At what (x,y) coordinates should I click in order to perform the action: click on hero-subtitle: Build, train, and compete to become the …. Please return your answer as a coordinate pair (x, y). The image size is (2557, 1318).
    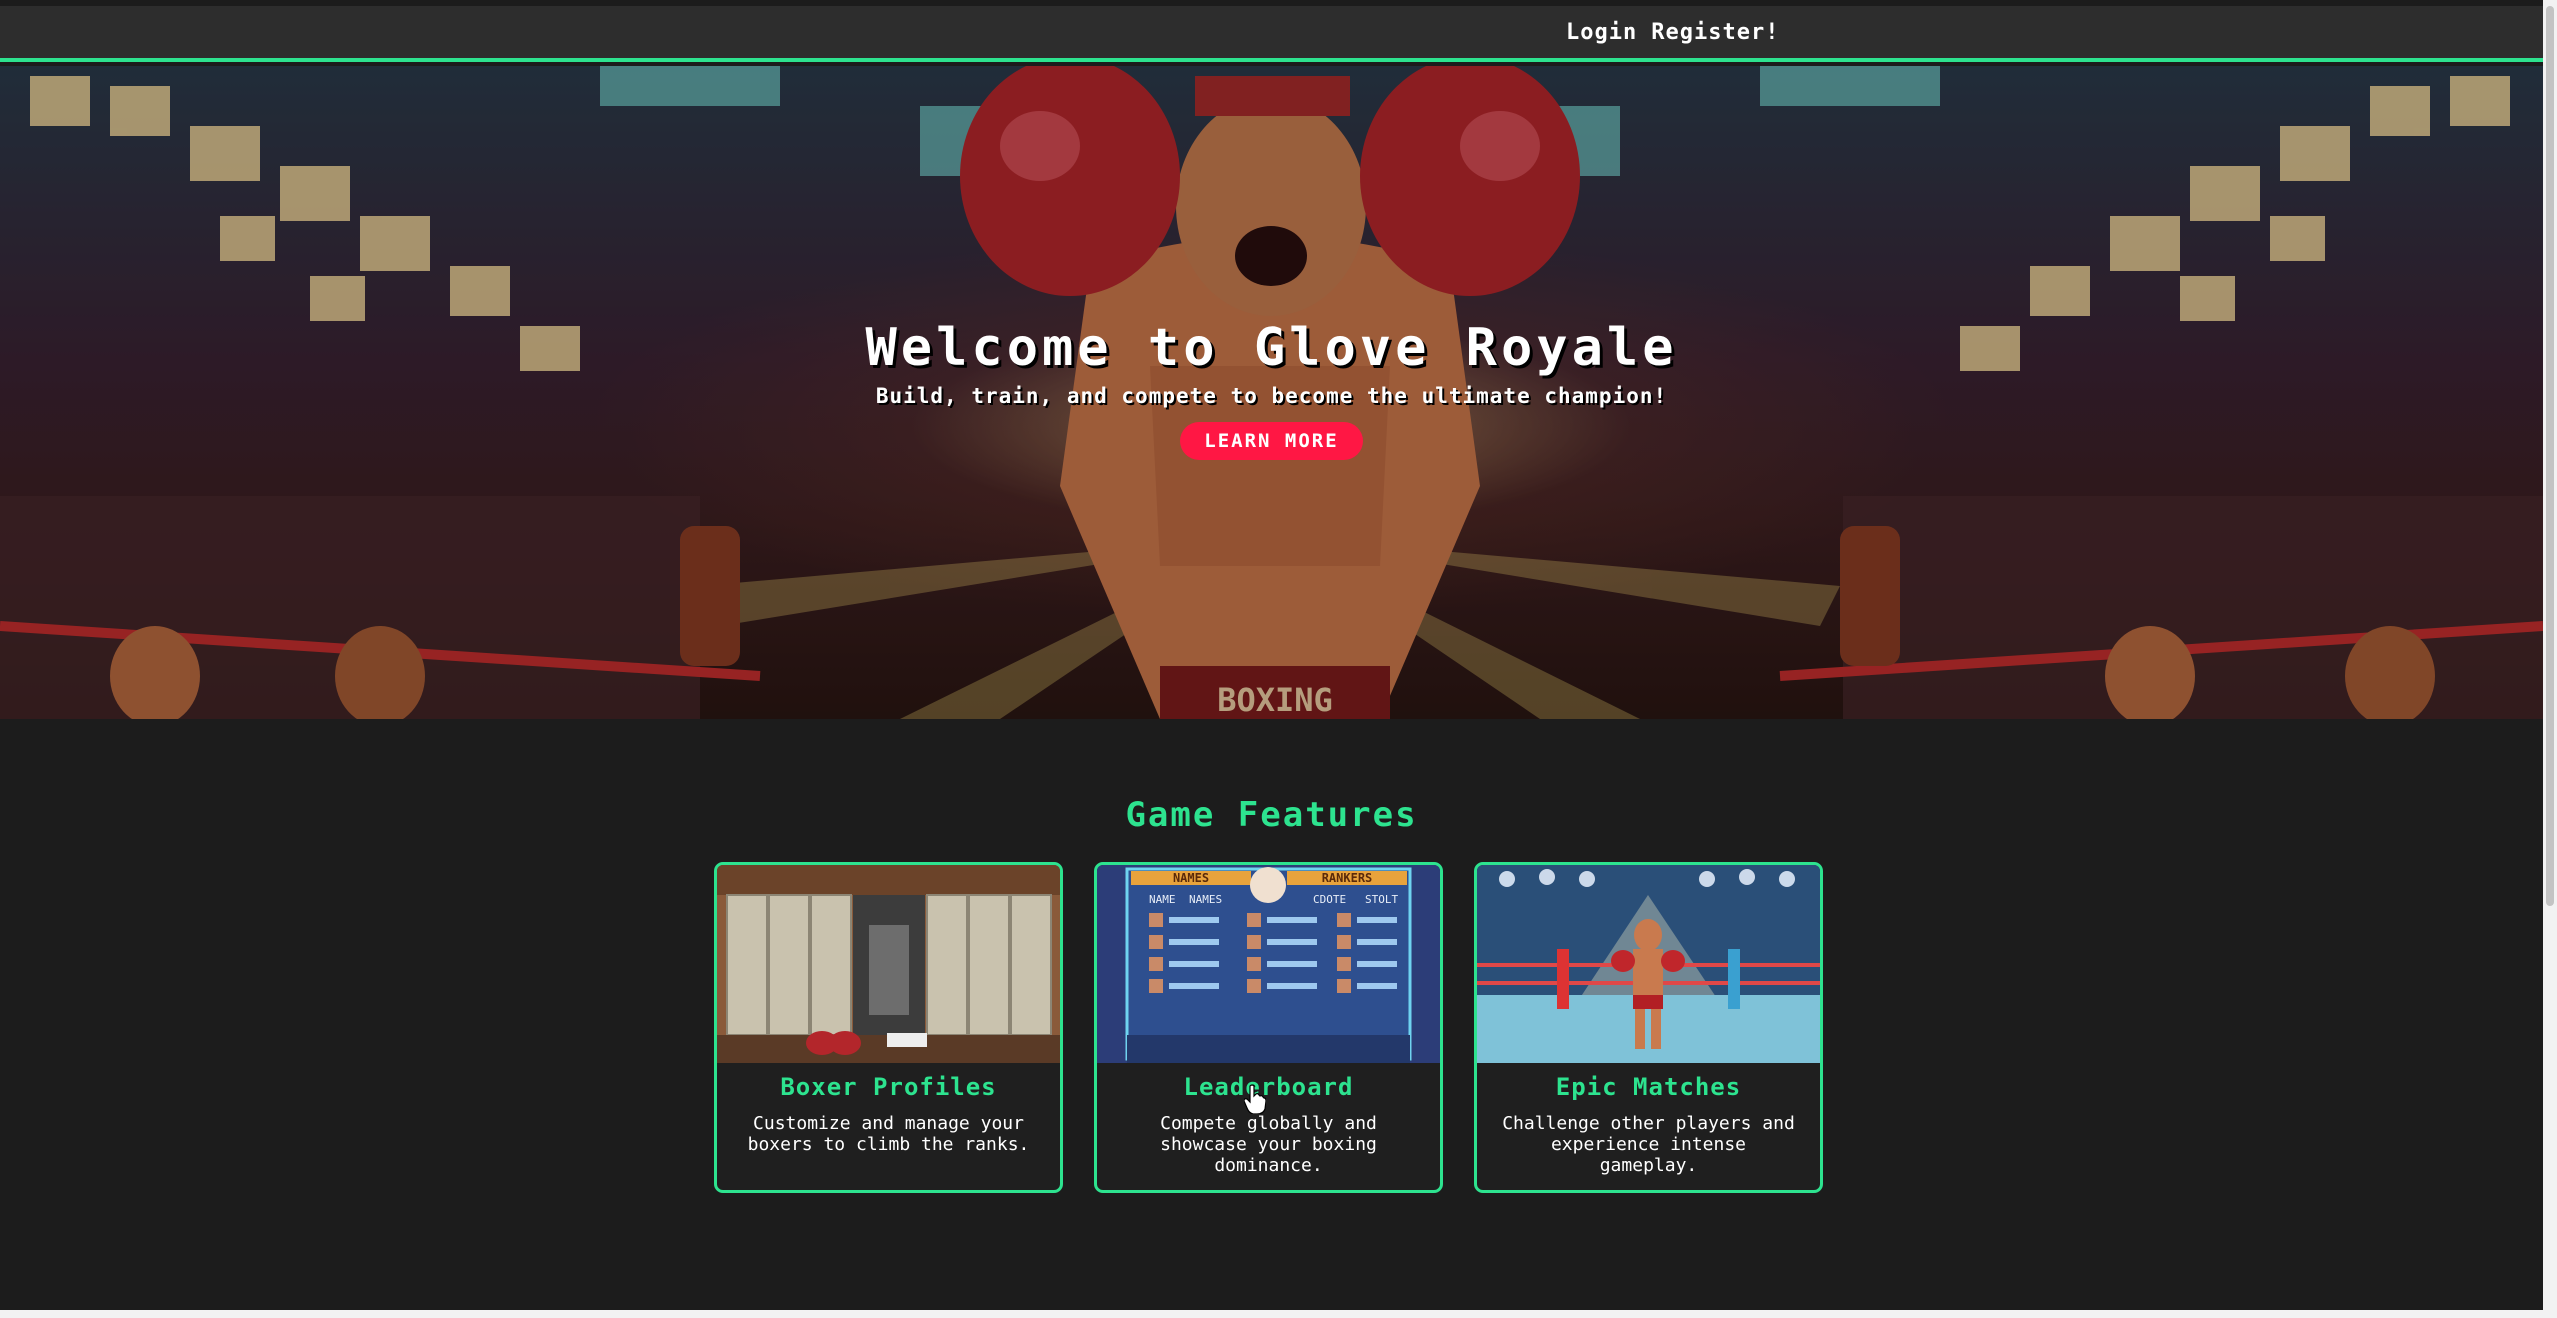
    Looking at the image, I should click on (1271, 396).